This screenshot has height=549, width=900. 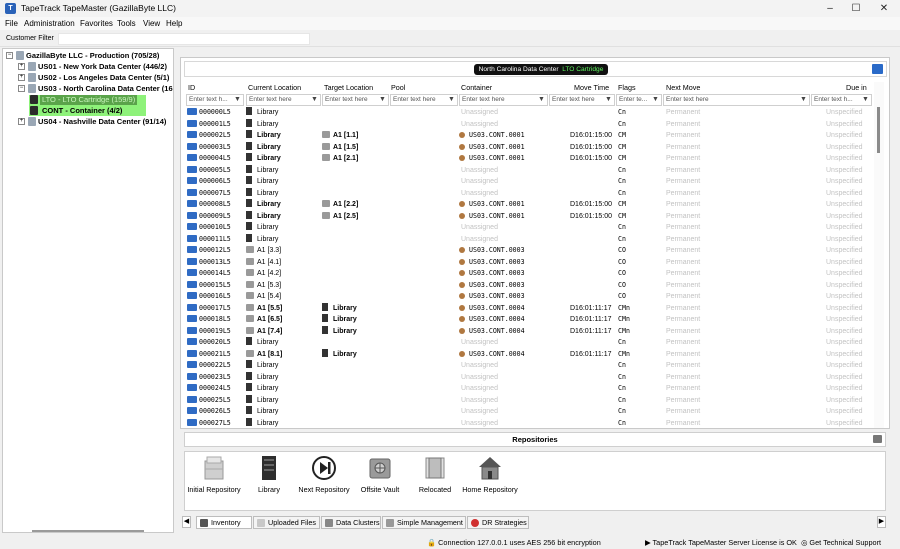 I want to click on tab-dr-strategies: DR Strategies, so click(x=498, y=522).